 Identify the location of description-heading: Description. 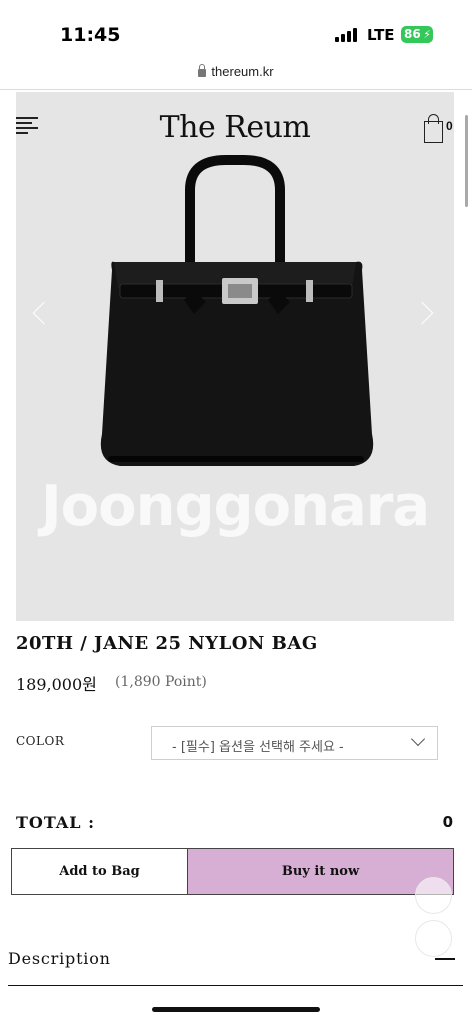
(59, 958).